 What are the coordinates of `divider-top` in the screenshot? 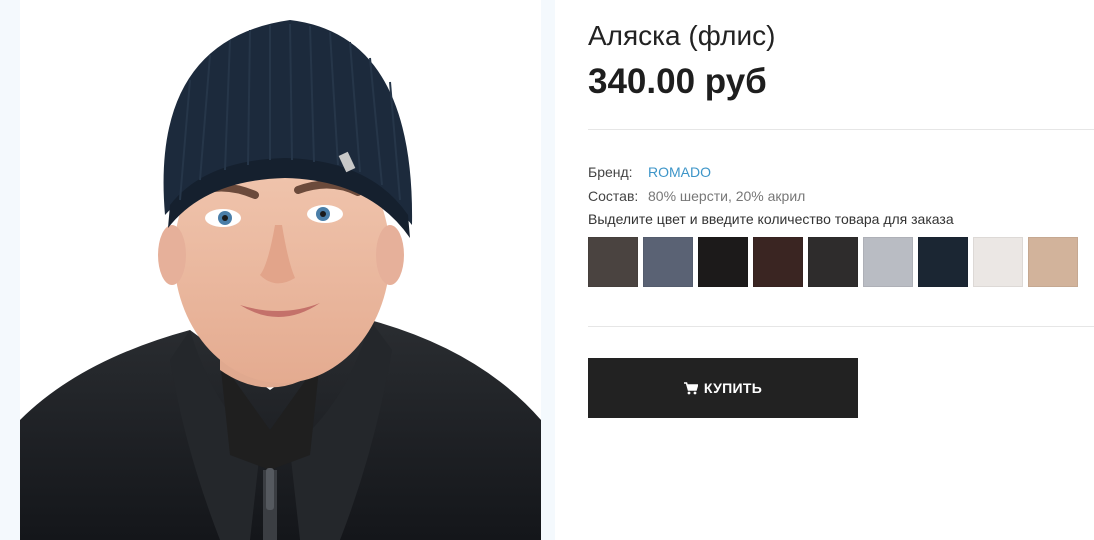 It's located at (841, 129).